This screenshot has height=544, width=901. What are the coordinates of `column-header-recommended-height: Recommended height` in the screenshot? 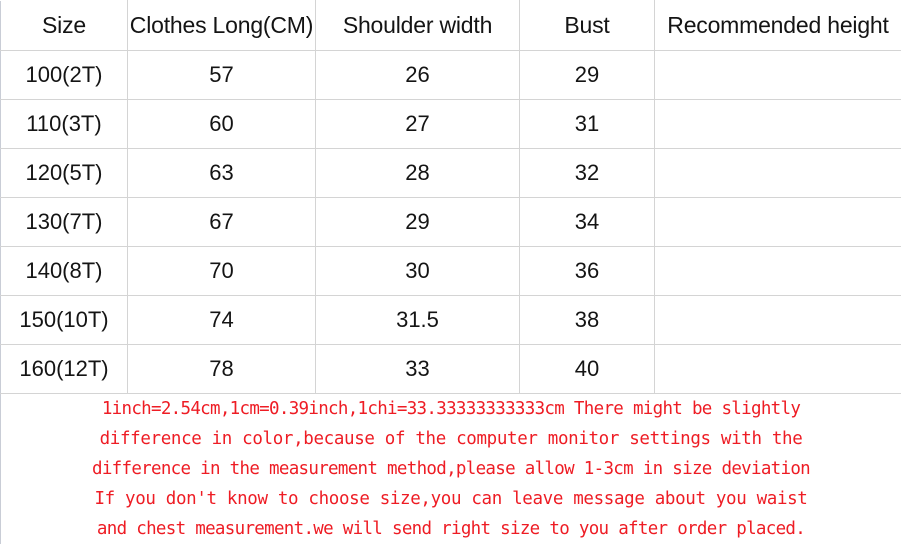 It's located at (778, 26).